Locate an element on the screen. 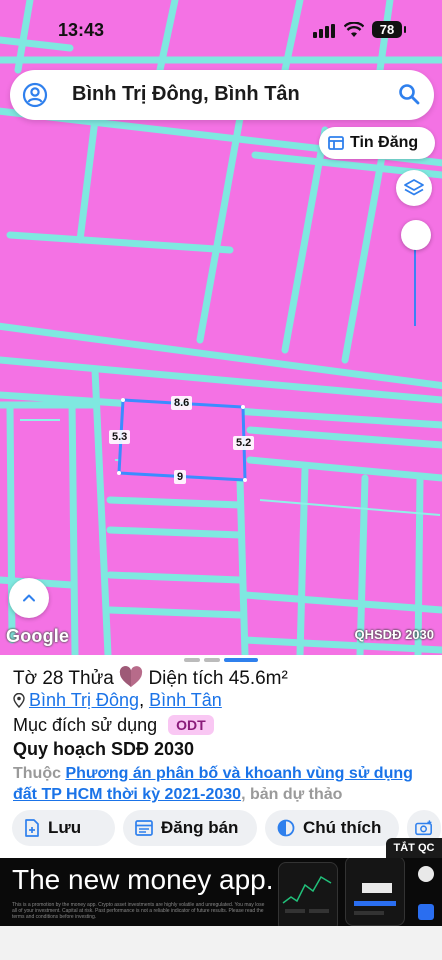  wifi-icon is located at coordinates (354, 29).